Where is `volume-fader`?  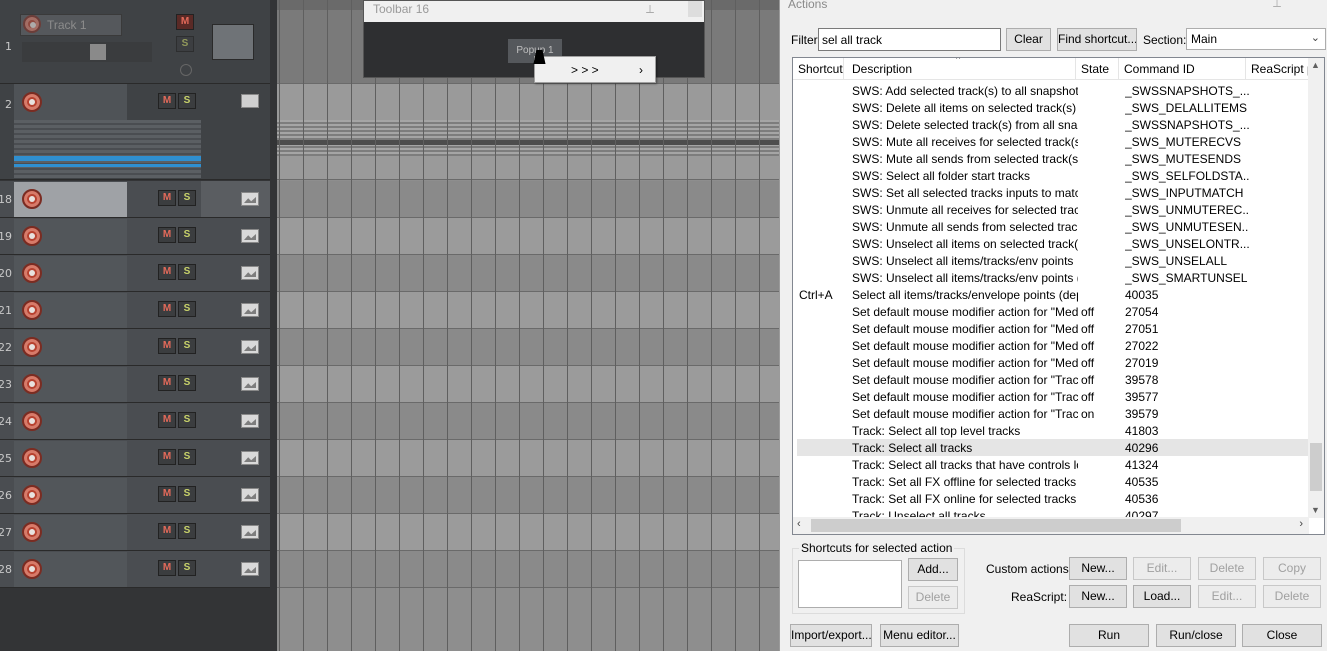
volume-fader is located at coordinates (87, 52).